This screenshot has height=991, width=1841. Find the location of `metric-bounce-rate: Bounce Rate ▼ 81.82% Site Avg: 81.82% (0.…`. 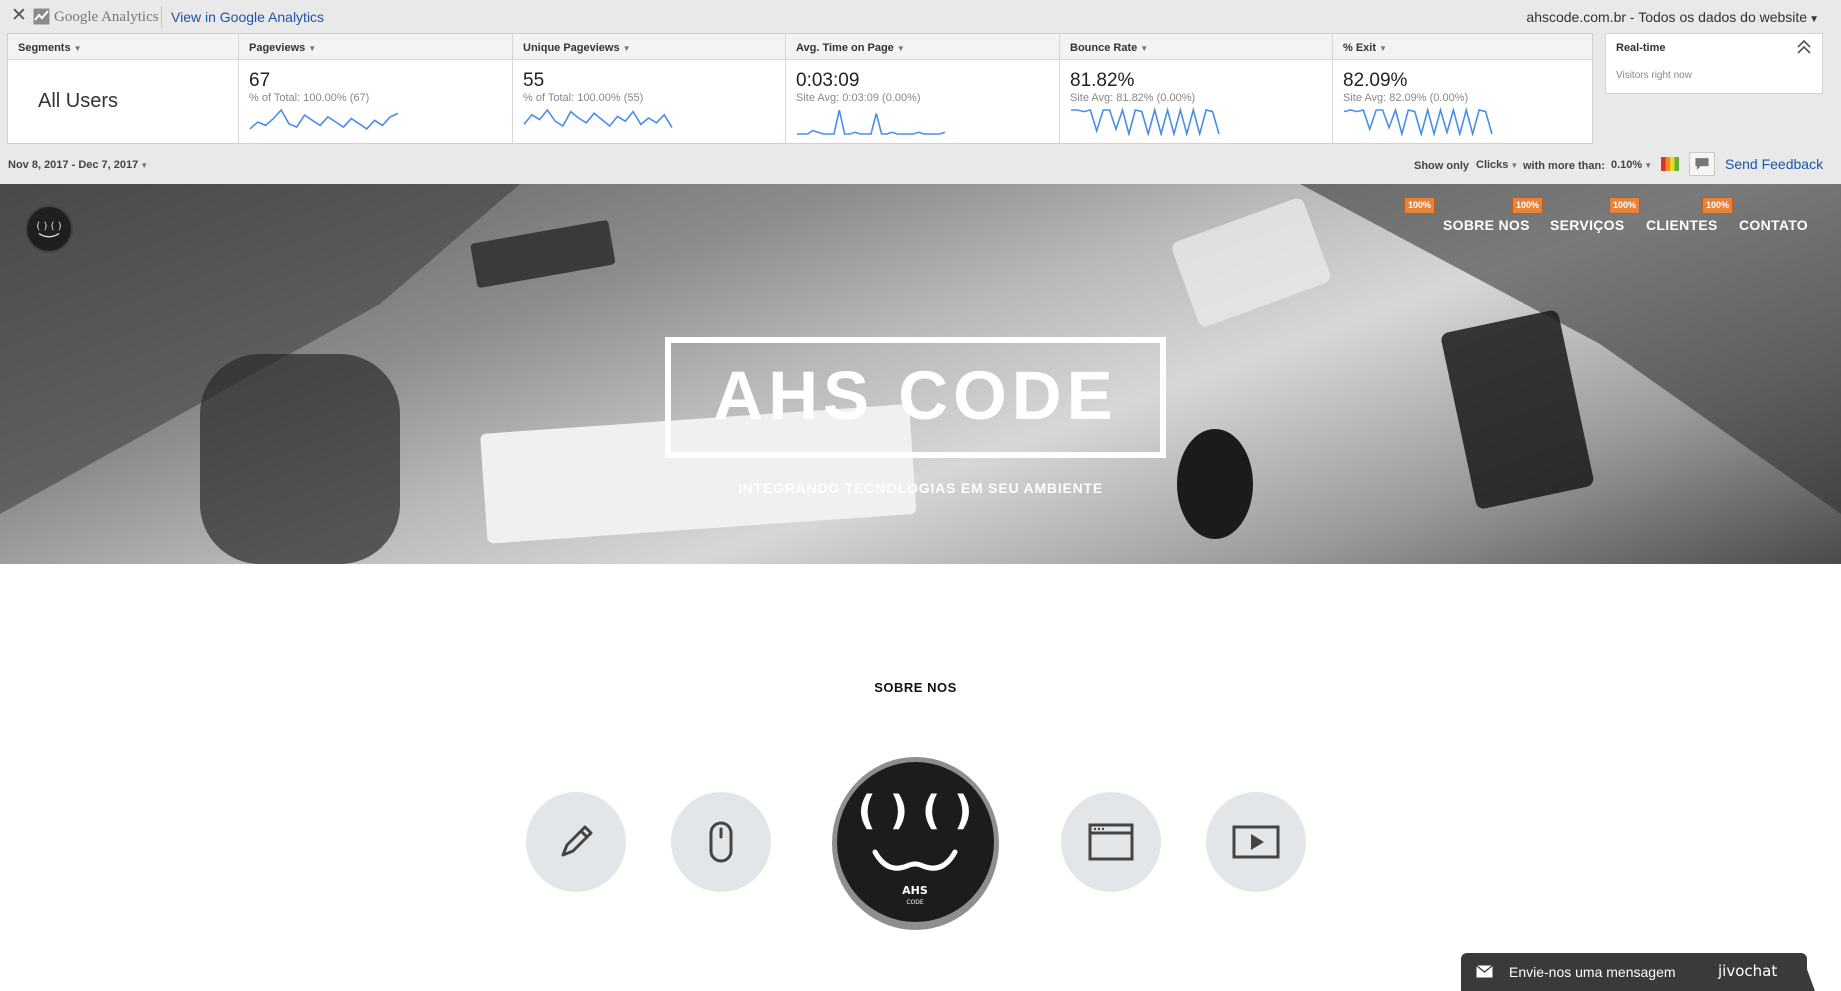

metric-bounce-rate: Bounce Rate ▼ 81.82% Site Avg: 81.82% (0.… is located at coordinates (1196, 88).